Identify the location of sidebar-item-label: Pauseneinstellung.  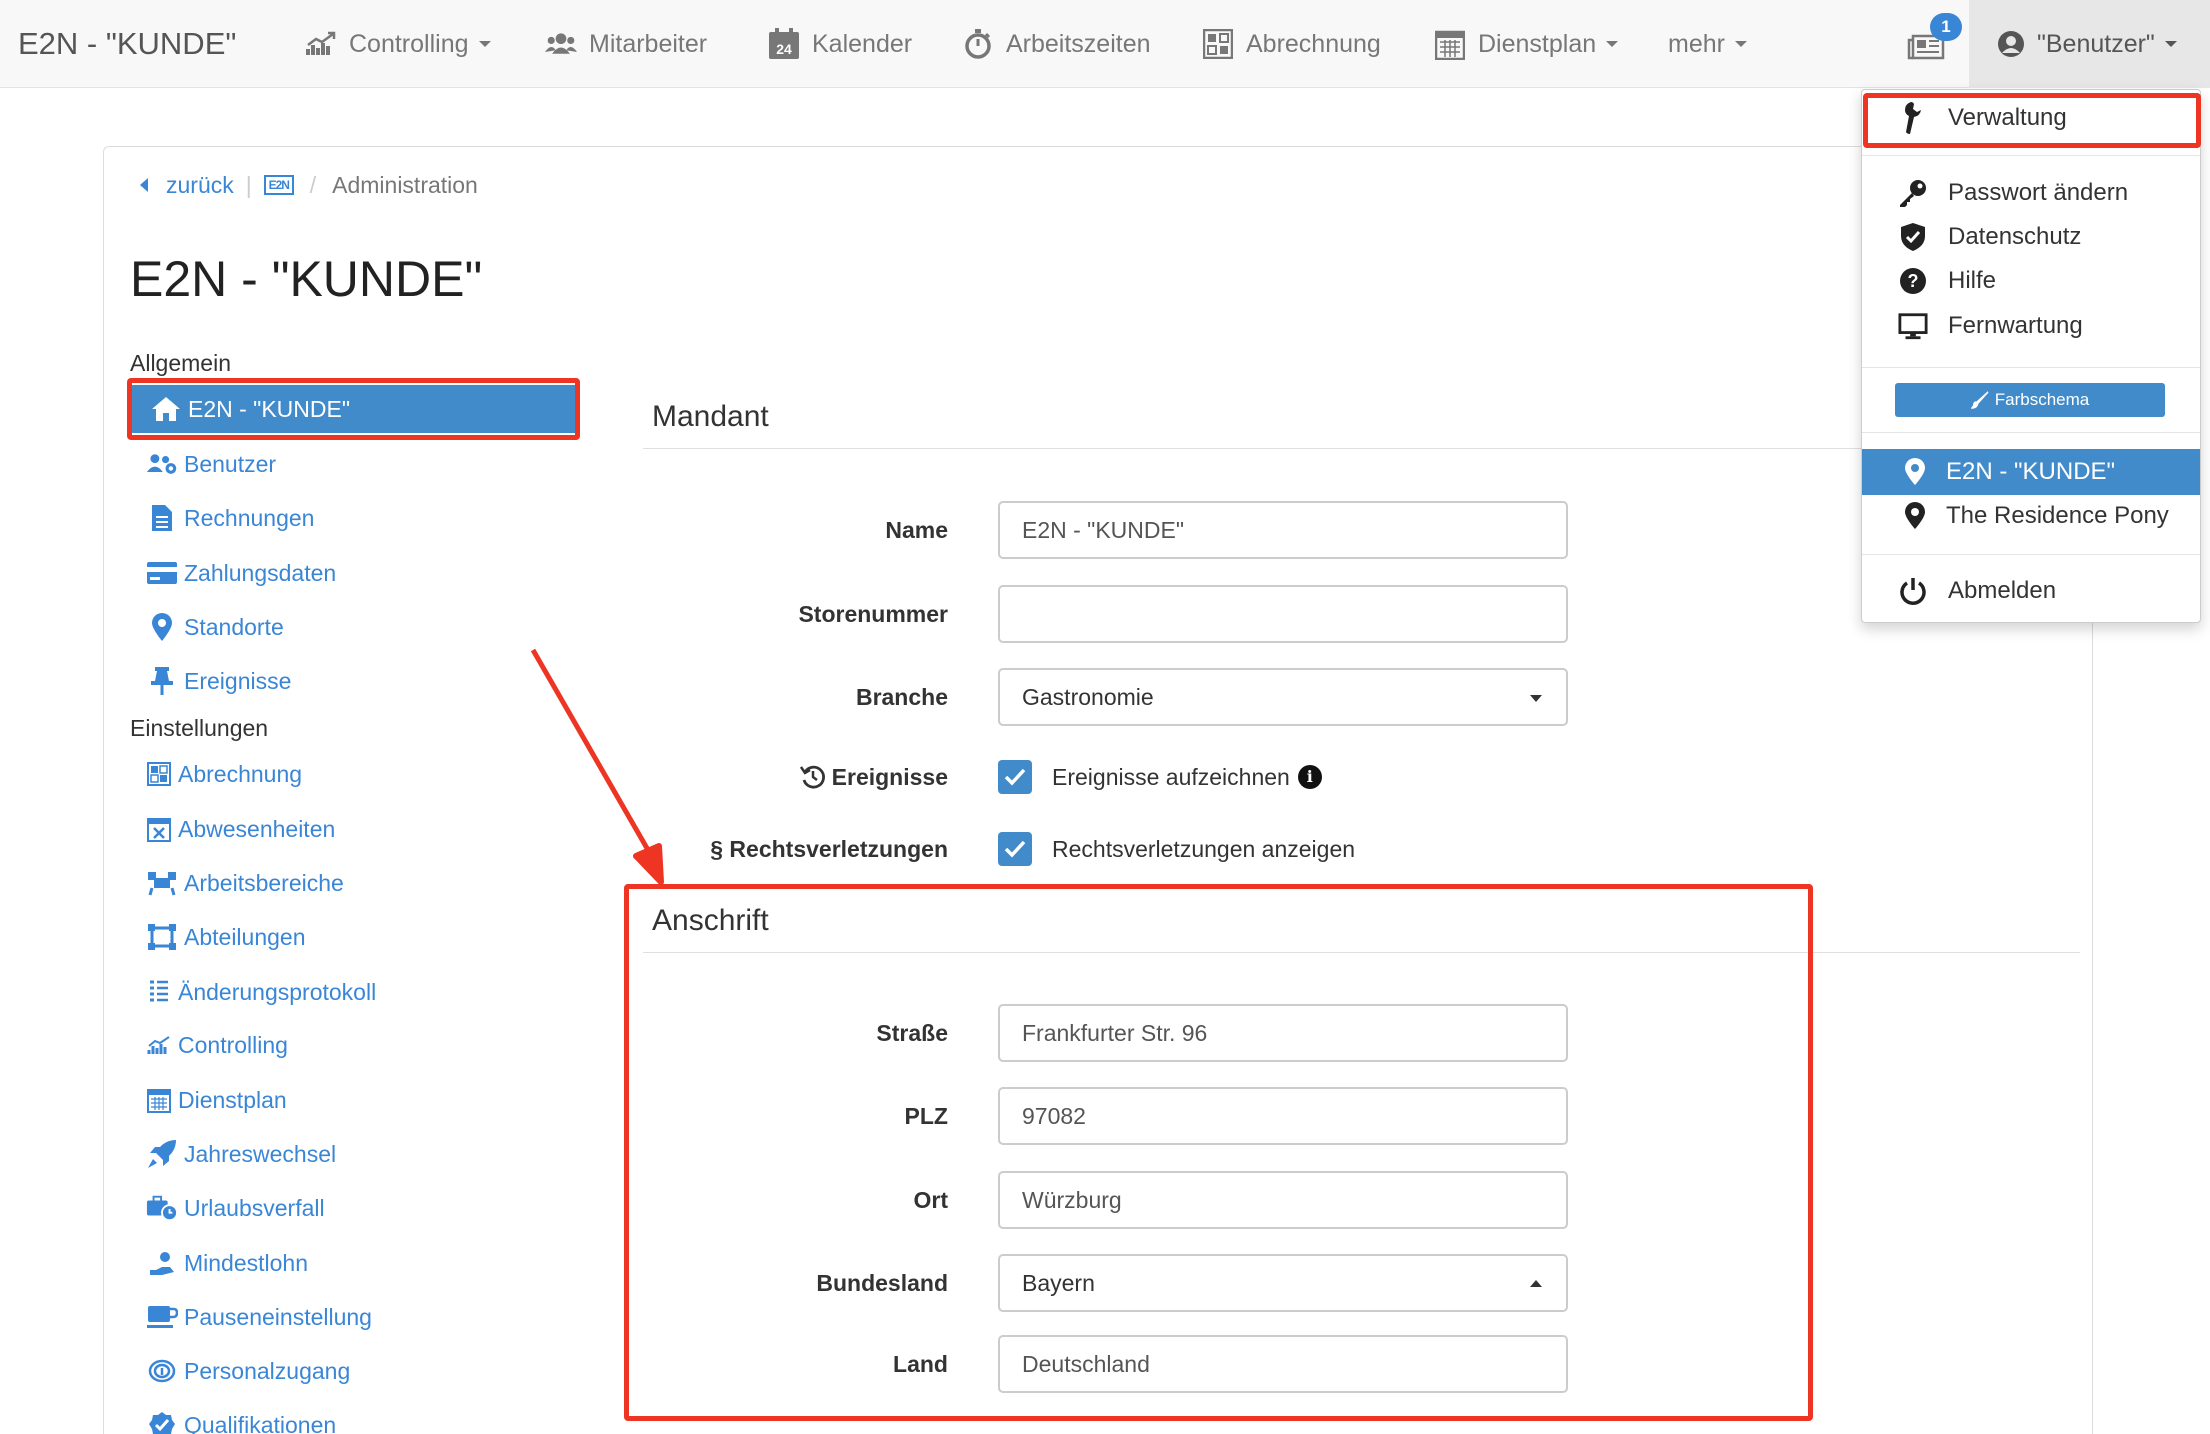
(278, 1316).